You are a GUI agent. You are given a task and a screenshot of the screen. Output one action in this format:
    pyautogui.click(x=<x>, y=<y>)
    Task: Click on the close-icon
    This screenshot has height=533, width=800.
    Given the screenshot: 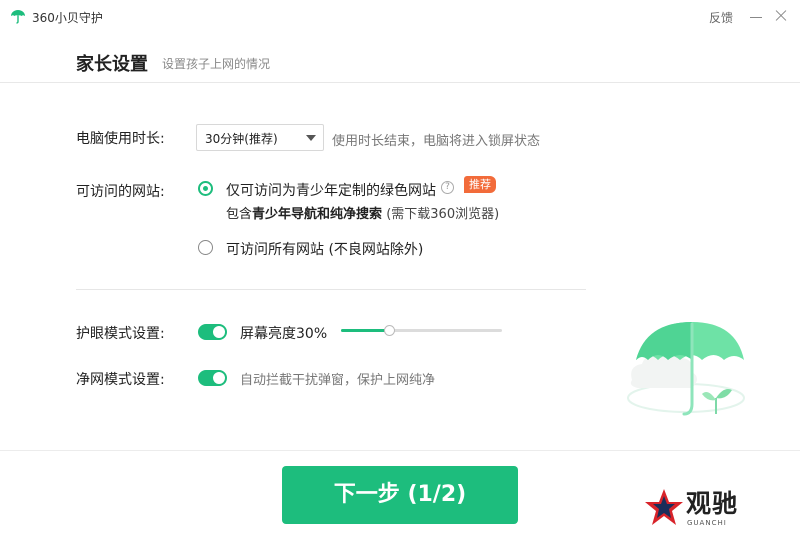 What is the action you would take?
    pyautogui.click(x=781, y=16)
    